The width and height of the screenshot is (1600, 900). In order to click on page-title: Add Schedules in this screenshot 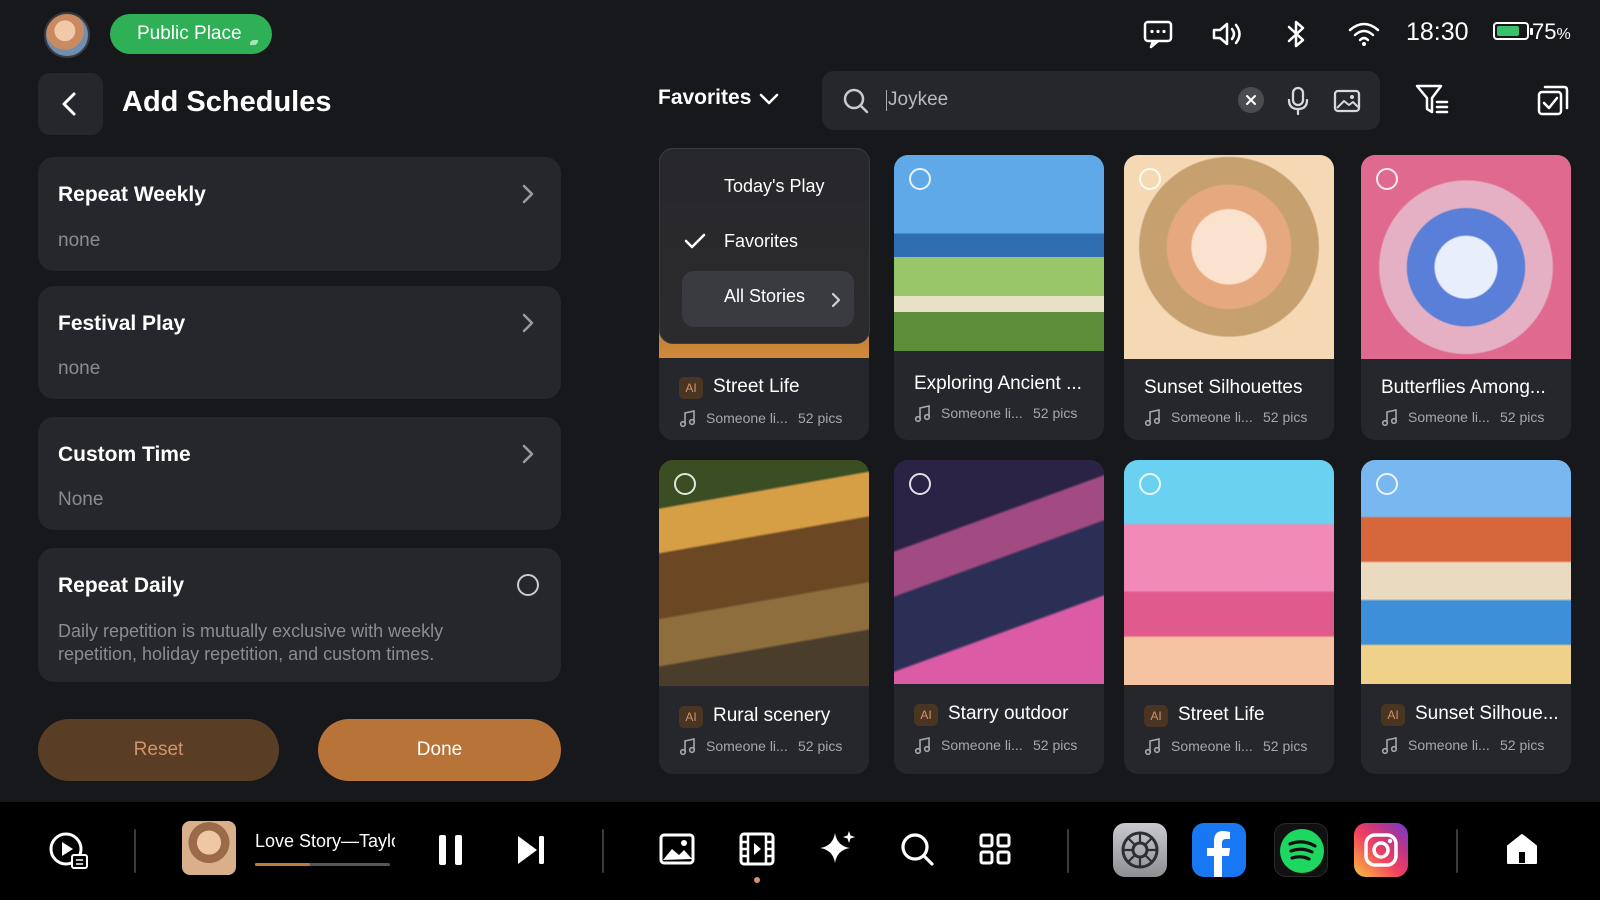, I will do `click(227, 102)`.